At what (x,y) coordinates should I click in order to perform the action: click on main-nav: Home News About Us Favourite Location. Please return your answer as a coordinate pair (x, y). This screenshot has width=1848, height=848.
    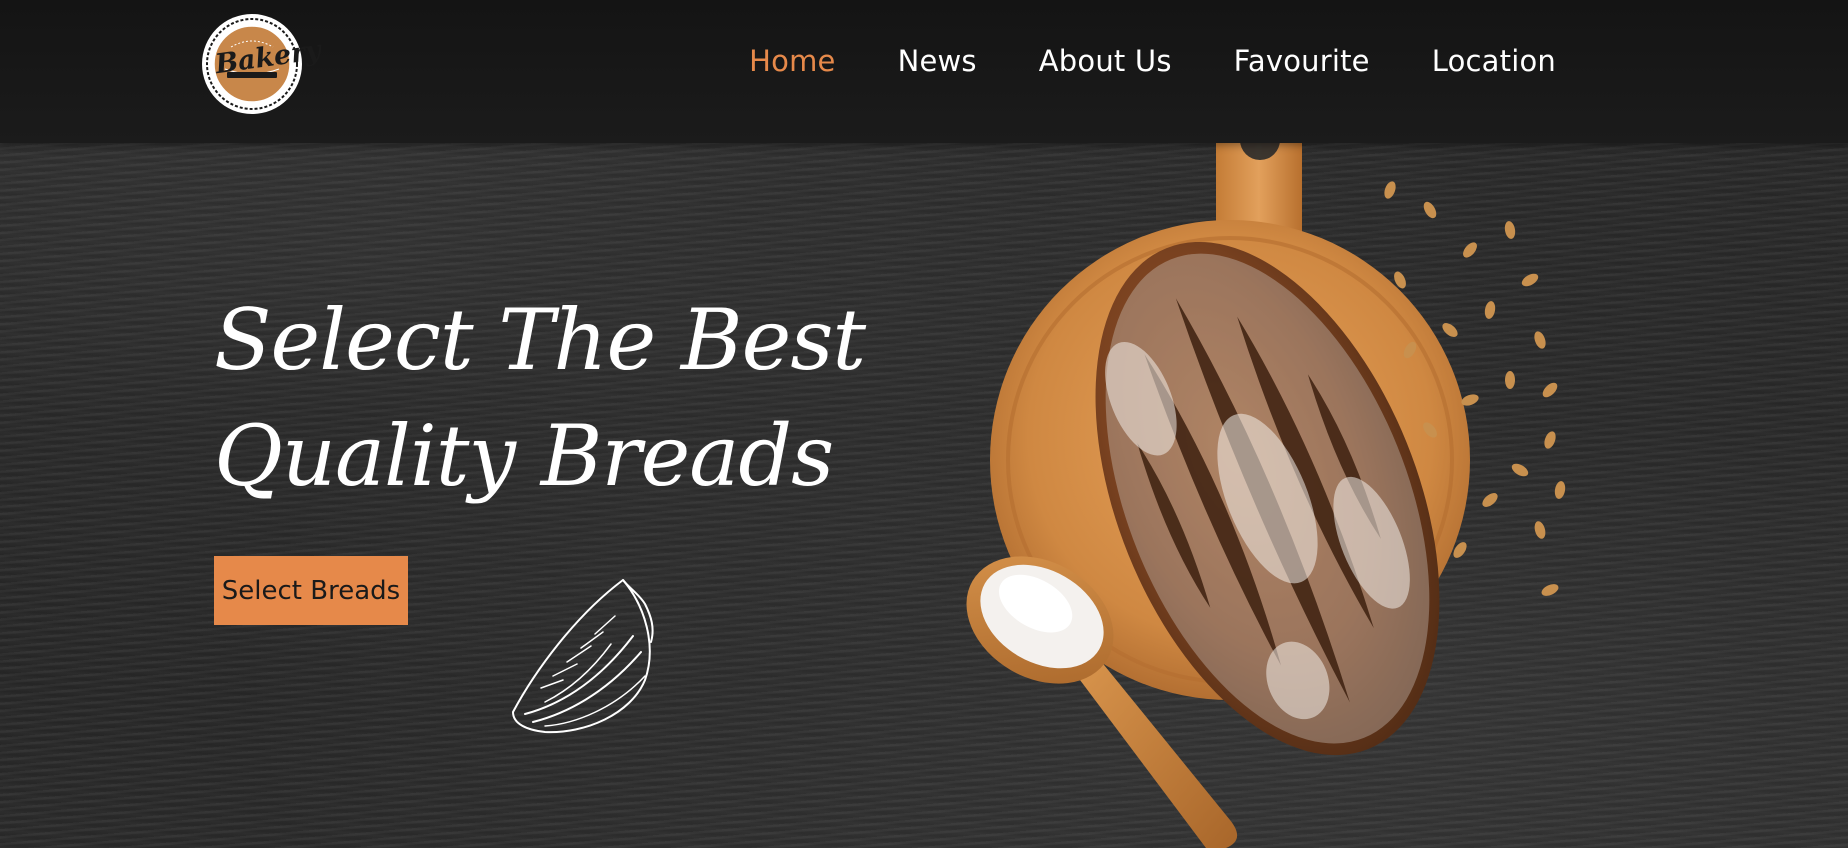
    Looking at the image, I should click on (1152, 61).